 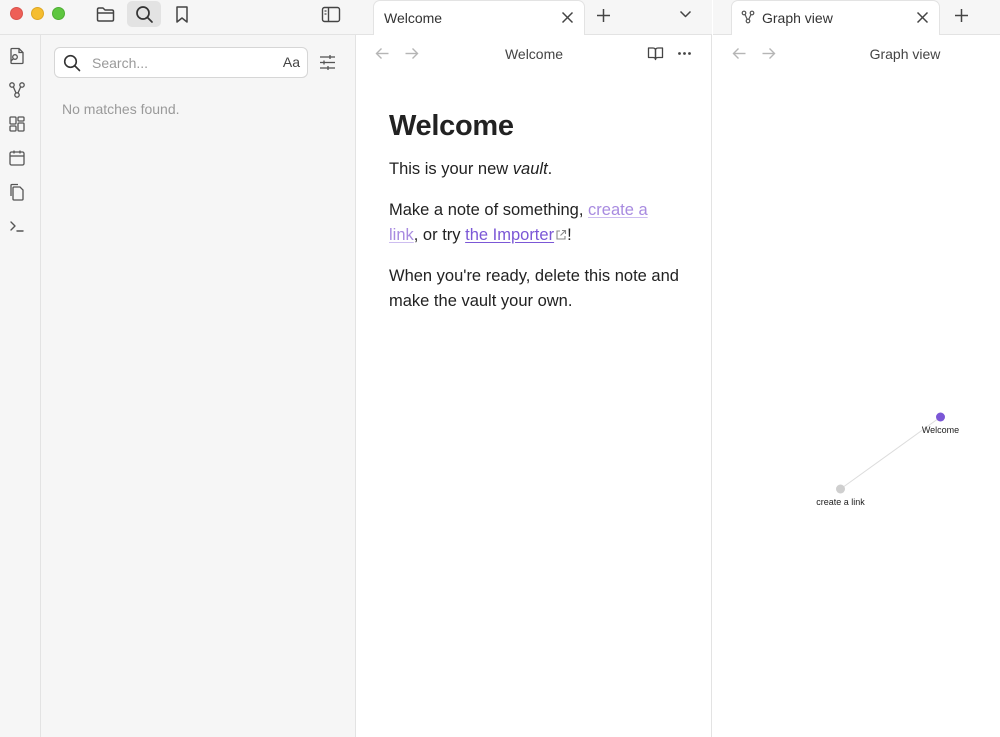 I want to click on ribbon, so click(x=20, y=386).